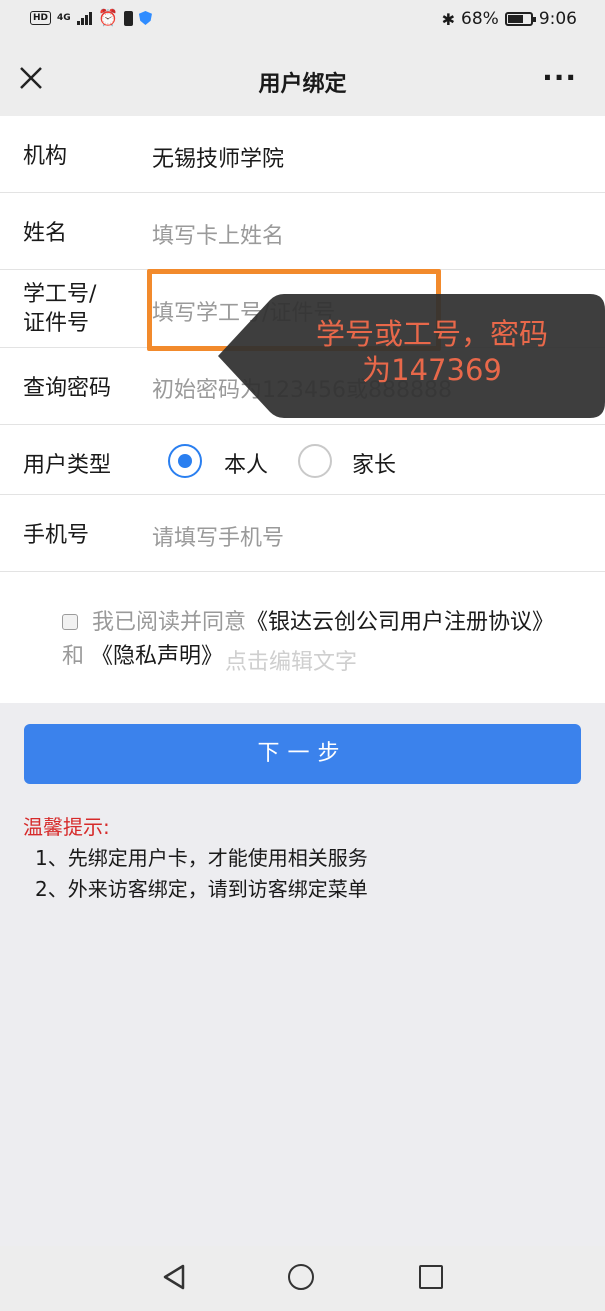  What do you see at coordinates (174, 1277) in the screenshot?
I see `back-icon` at bounding box center [174, 1277].